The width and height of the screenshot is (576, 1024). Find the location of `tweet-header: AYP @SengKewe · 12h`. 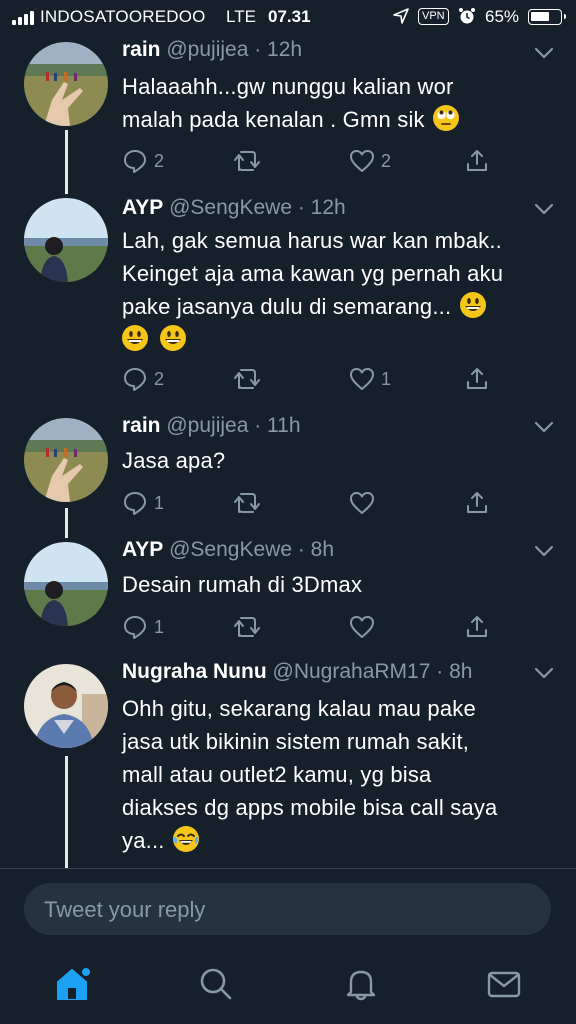

tweet-header: AYP @SengKewe · 12h is located at coordinates (234, 208).